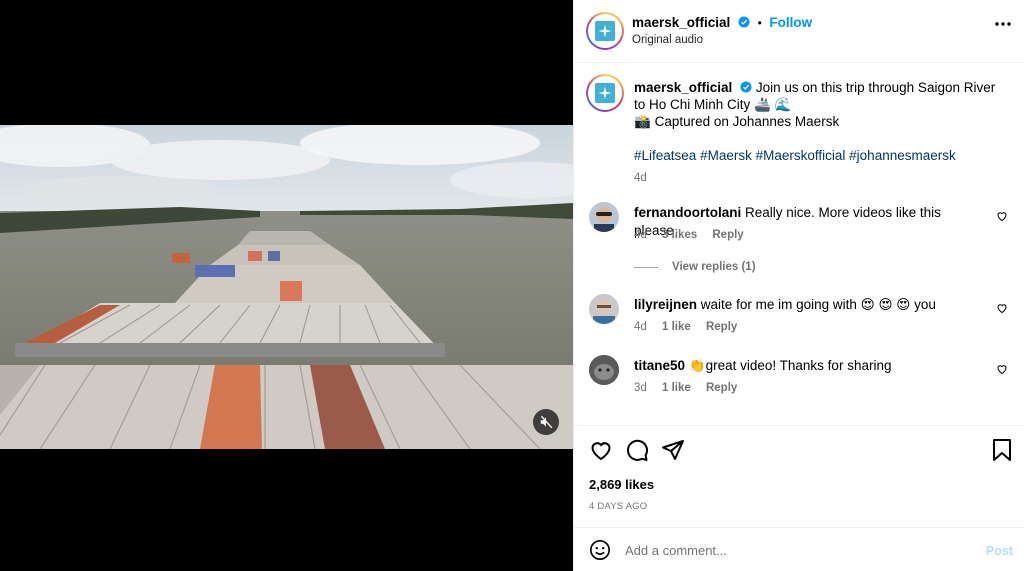  I want to click on share-icon, so click(673, 450).